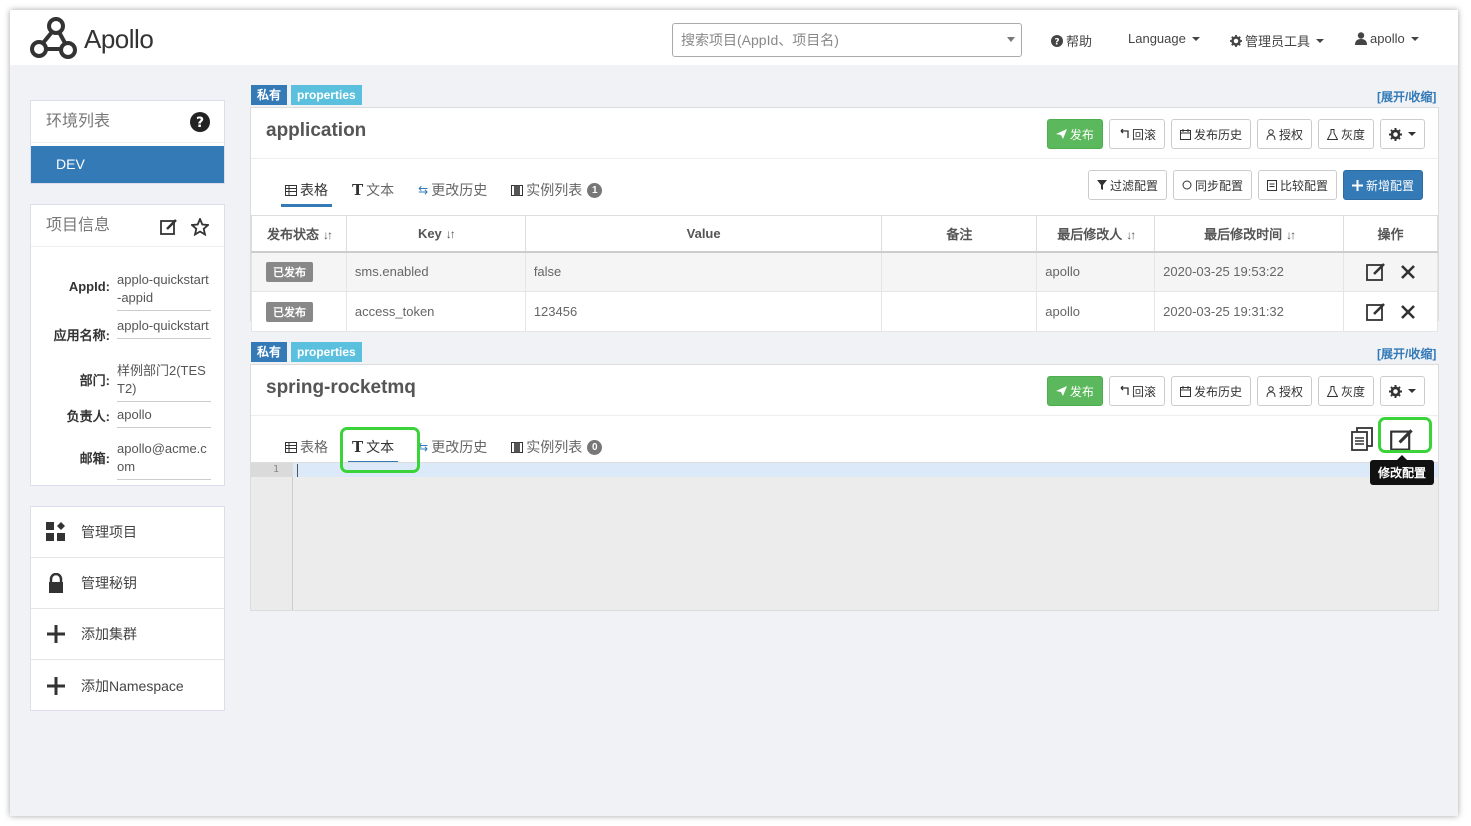  What do you see at coordinates (1387, 38) in the screenshot?
I see `user-dropdown: apollo` at bounding box center [1387, 38].